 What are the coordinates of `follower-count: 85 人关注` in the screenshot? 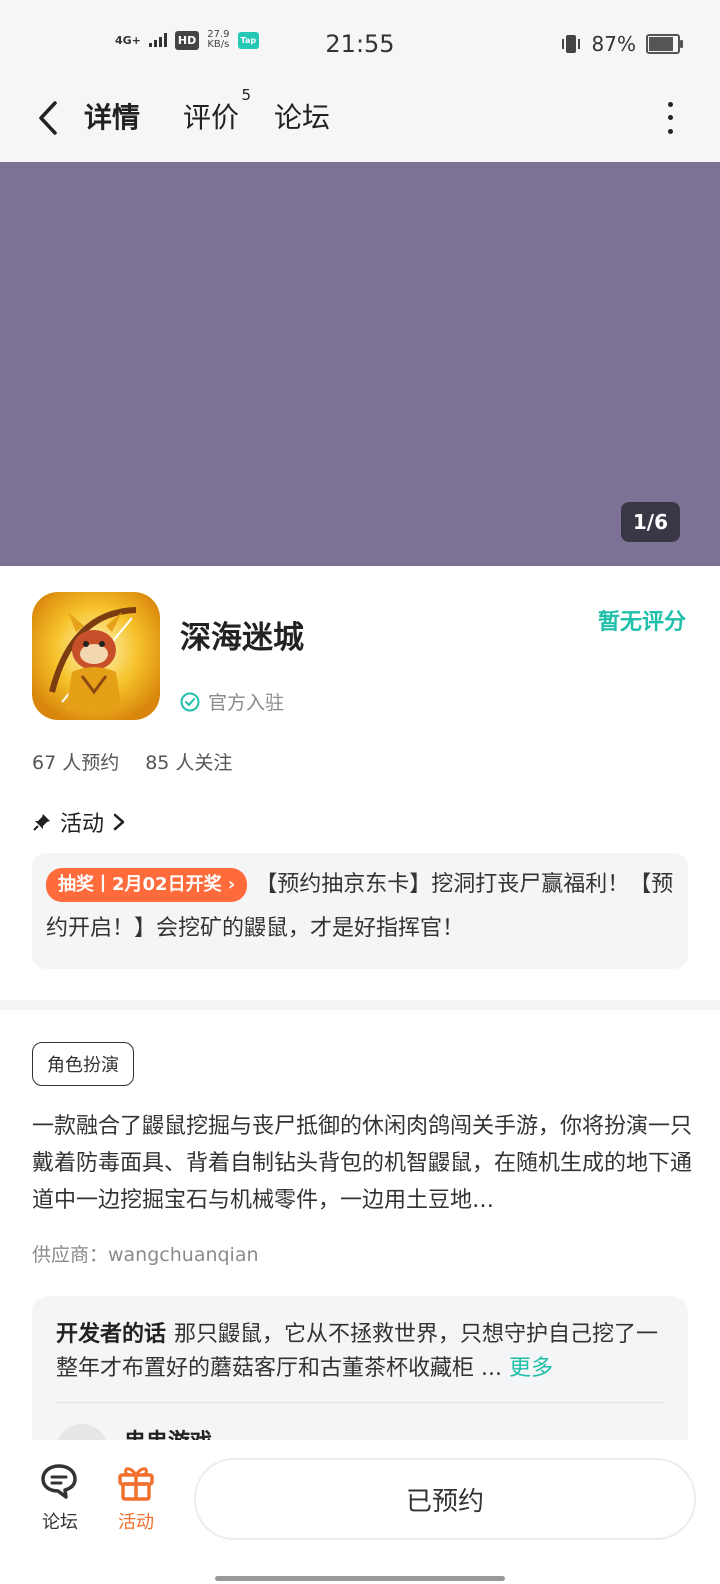 It's located at (189, 763).